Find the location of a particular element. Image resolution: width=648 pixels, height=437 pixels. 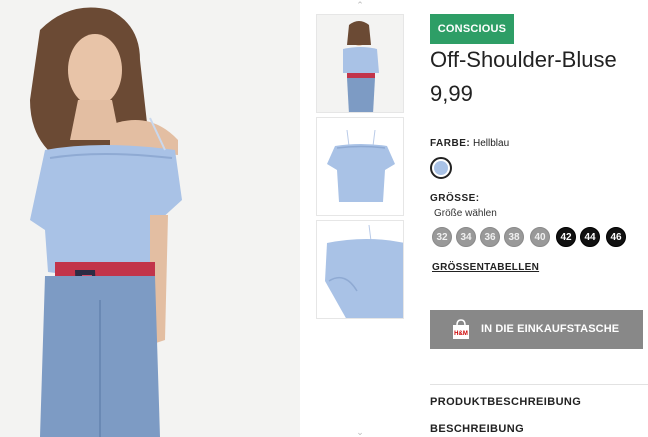

size-label: GRÖSSE: is located at coordinates (455, 198).